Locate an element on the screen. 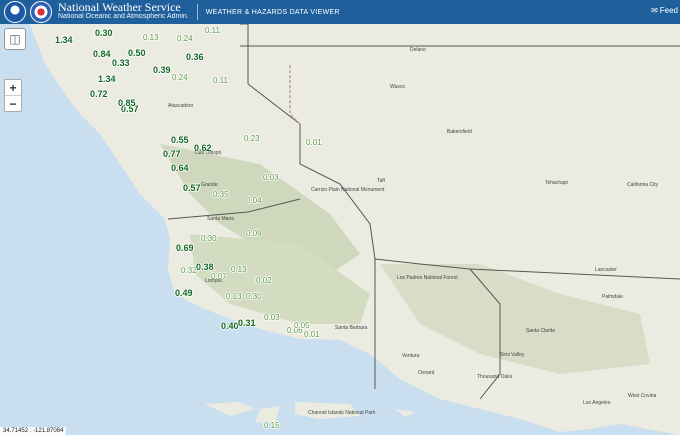 The height and width of the screenshot is (435, 680). place-label: Santa Clarita is located at coordinates (540, 331).